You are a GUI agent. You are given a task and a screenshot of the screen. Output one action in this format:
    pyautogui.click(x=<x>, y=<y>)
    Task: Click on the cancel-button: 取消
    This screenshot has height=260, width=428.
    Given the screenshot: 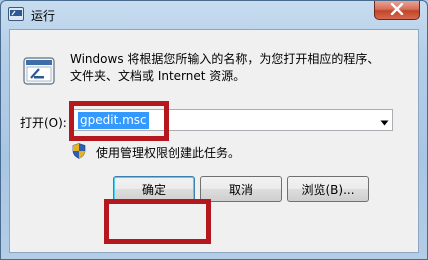 What is the action you would take?
    pyautogui.click(x=241, y=189)
    